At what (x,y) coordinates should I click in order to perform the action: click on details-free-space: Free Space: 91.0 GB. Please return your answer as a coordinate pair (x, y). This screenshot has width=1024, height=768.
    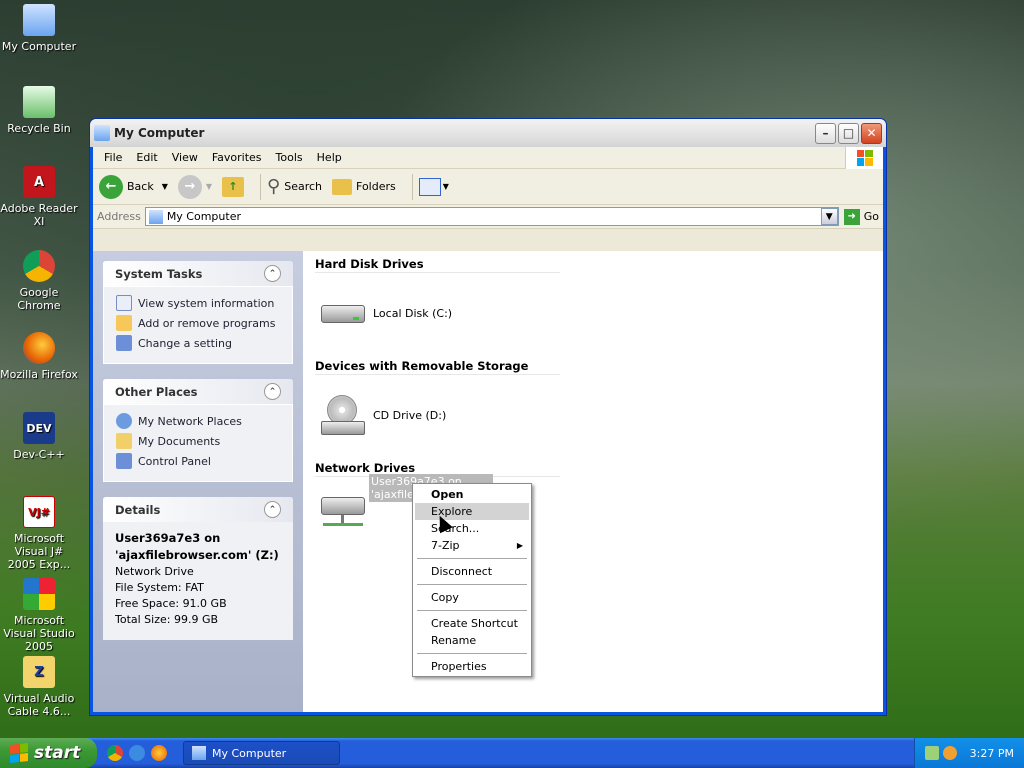
    Looking at the image, I should click on (171, 603).